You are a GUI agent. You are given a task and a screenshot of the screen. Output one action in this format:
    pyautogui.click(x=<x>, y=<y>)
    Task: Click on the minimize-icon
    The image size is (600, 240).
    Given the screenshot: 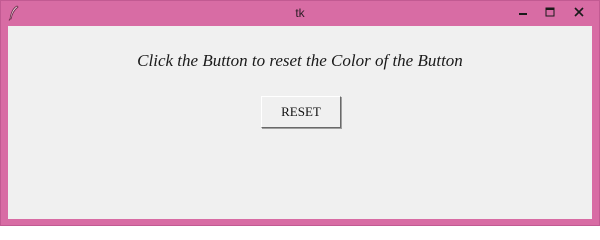 What is the action you would take?
    pyautogui.click(x=522, y=14)
    